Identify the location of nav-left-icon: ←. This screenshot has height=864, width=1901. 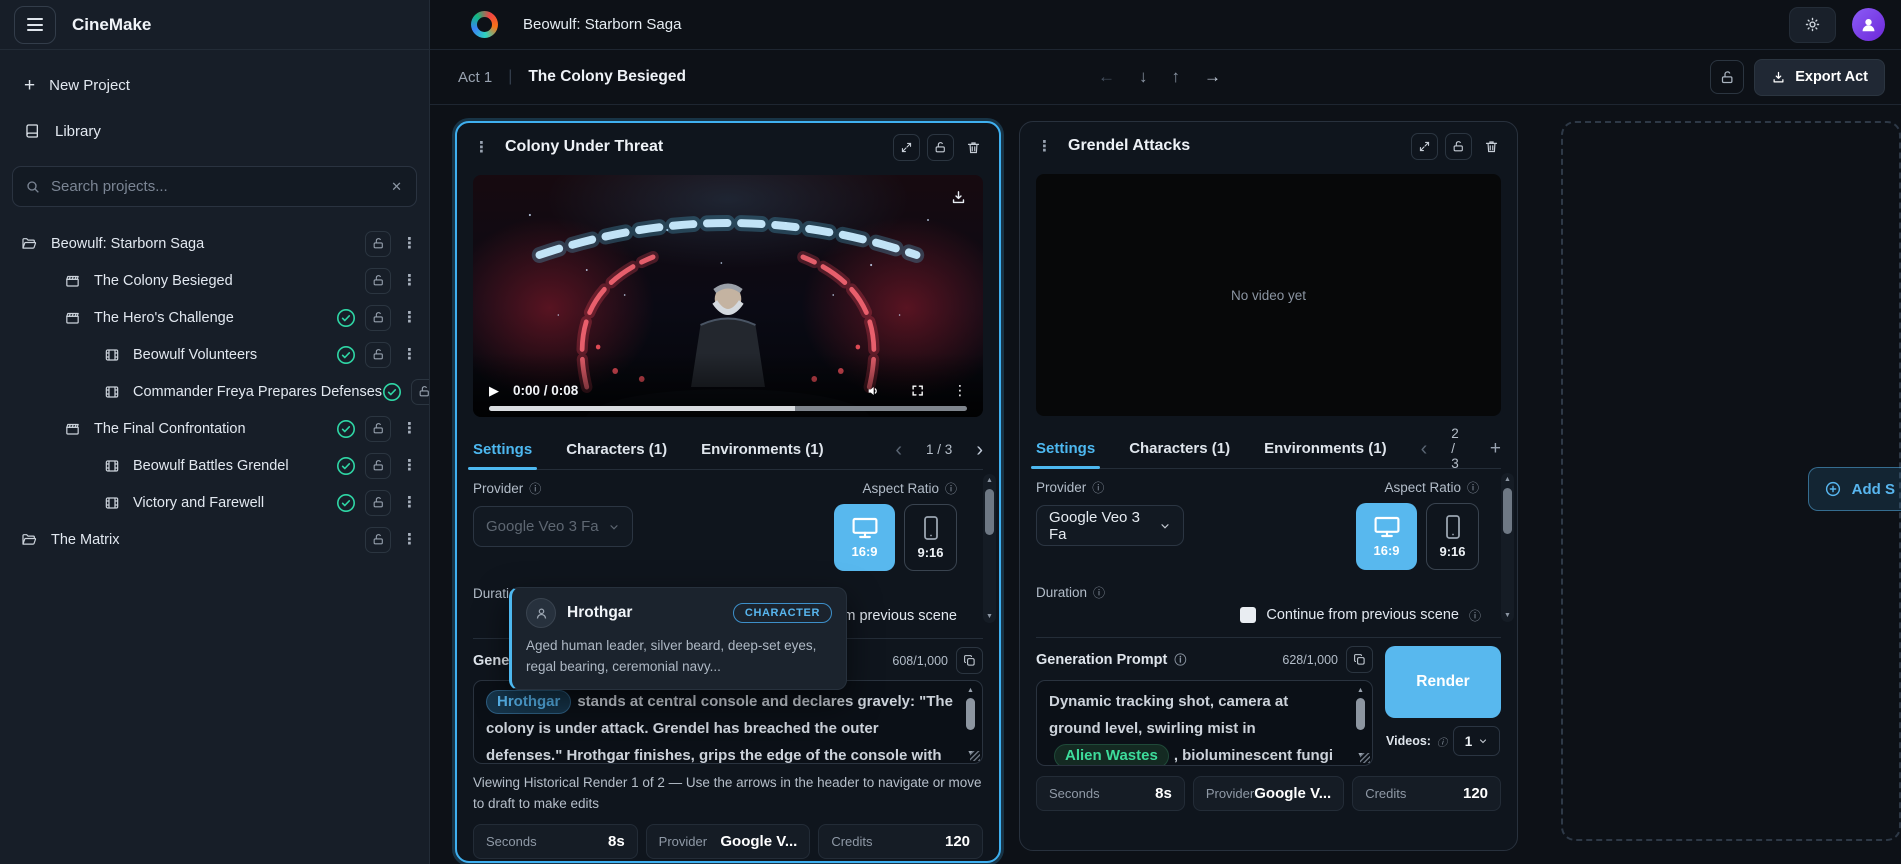
(1106, 77).